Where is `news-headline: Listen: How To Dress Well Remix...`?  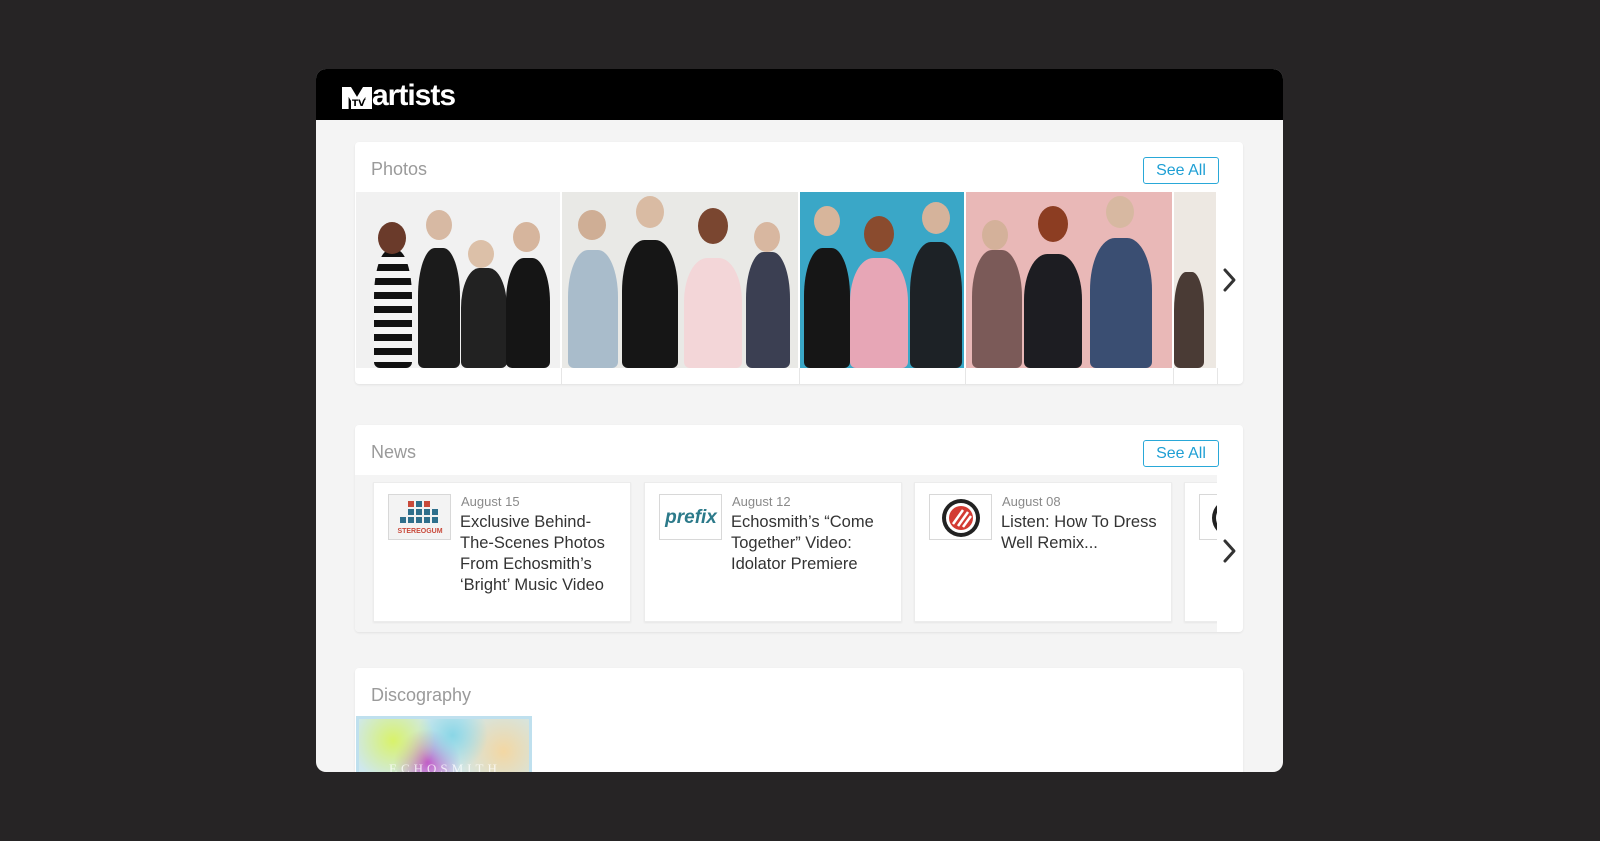
news-headline: Listen: How To Dress Well Remix... is located at coordinates (1083, 533).